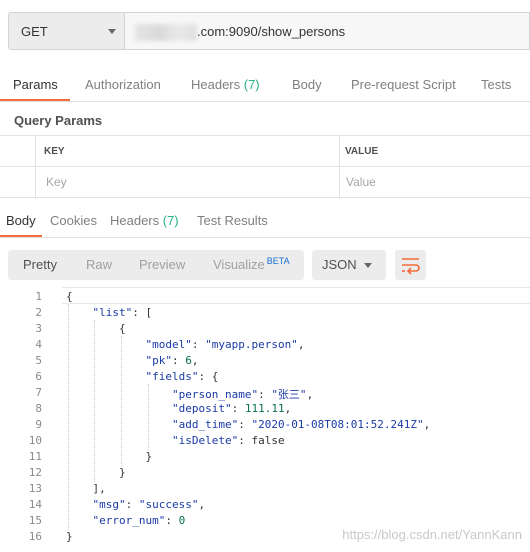  I want to click on line-number: 1, so click(38, 296).